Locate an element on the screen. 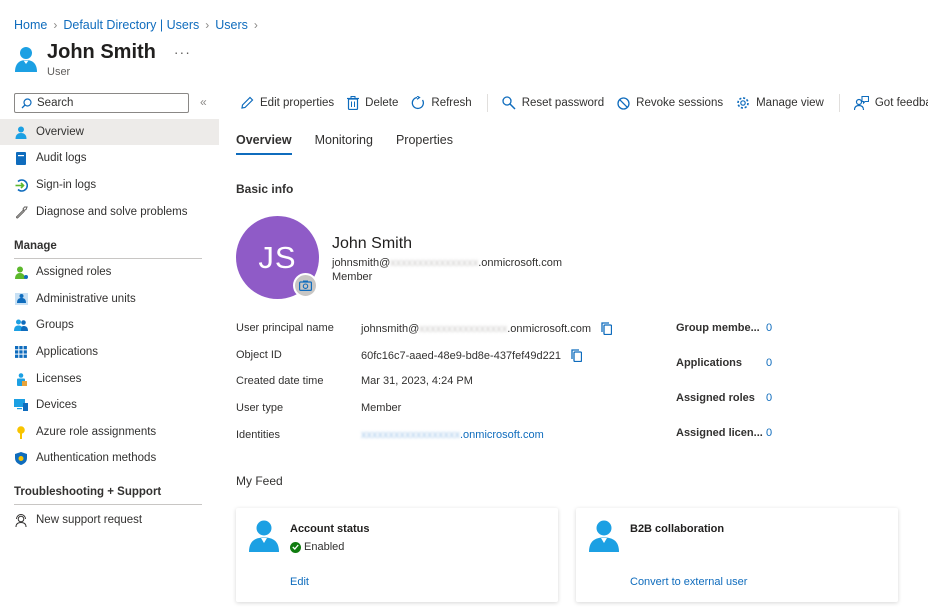 Image resolution: width=928 pixels, height=612 pixels. my-feed-title: My Feed is located at coordinates (259, 481).